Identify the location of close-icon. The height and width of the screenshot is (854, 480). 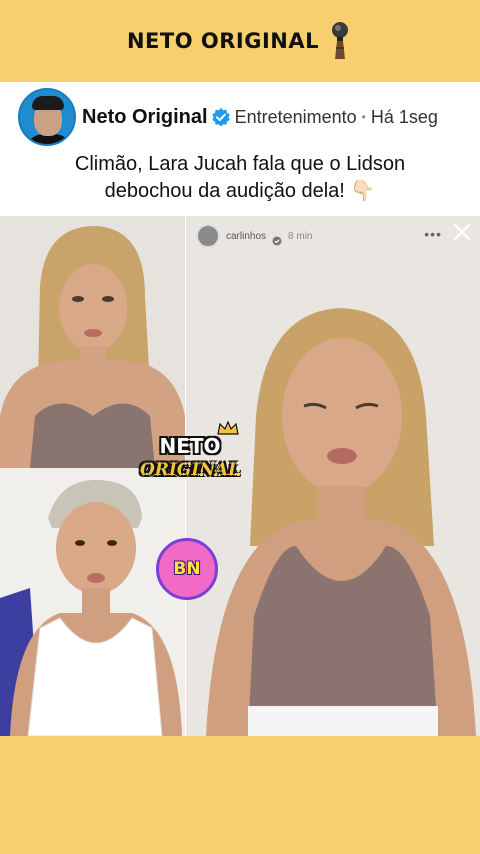
(462, 232).